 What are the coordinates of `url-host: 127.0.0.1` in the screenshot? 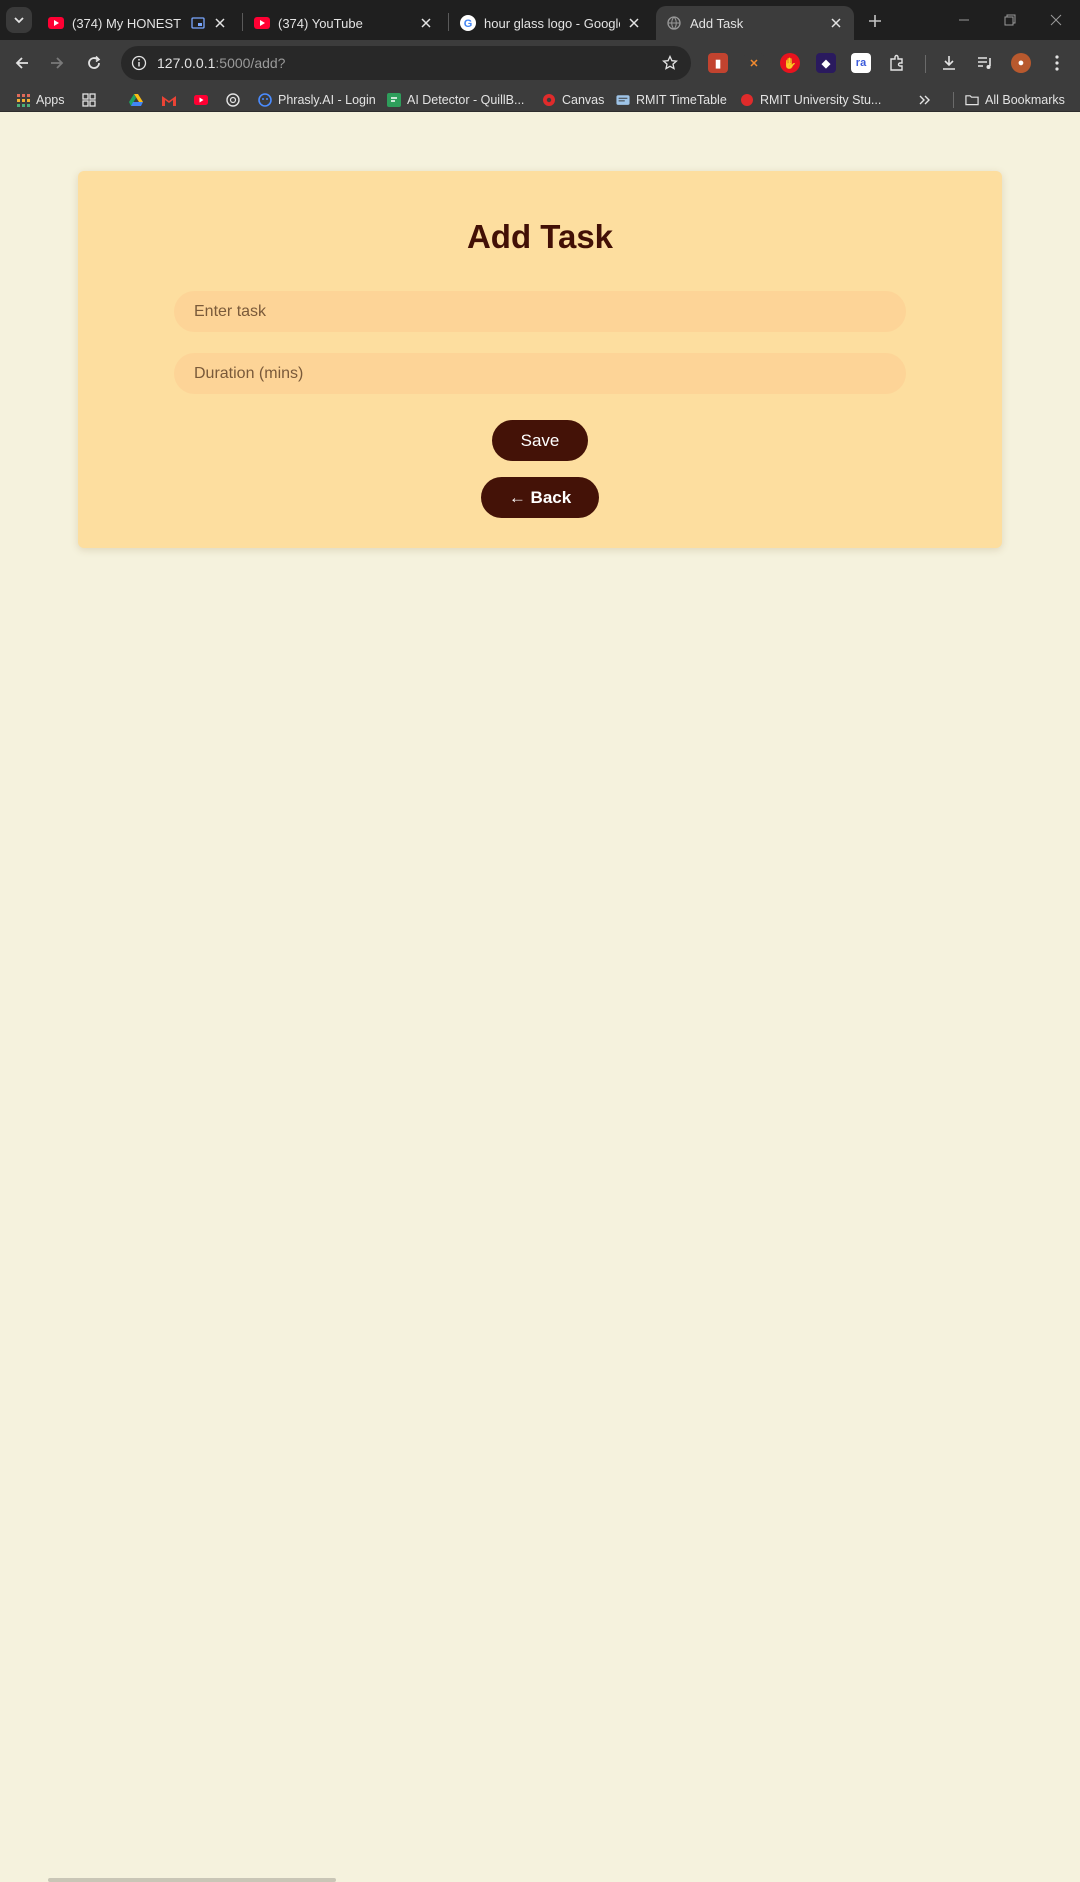 It's located at (186, 63).